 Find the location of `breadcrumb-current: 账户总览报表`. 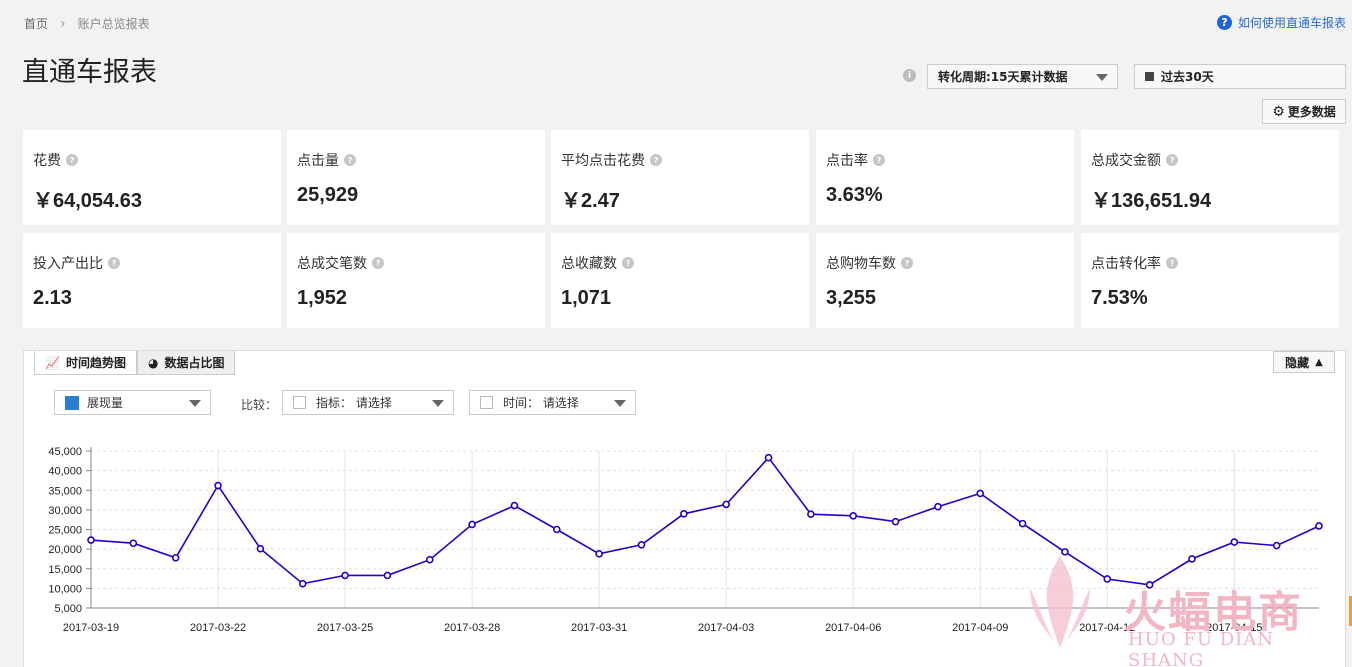

breadcrumb-current: 账户总览报表 is located at coordinates (113, 24).